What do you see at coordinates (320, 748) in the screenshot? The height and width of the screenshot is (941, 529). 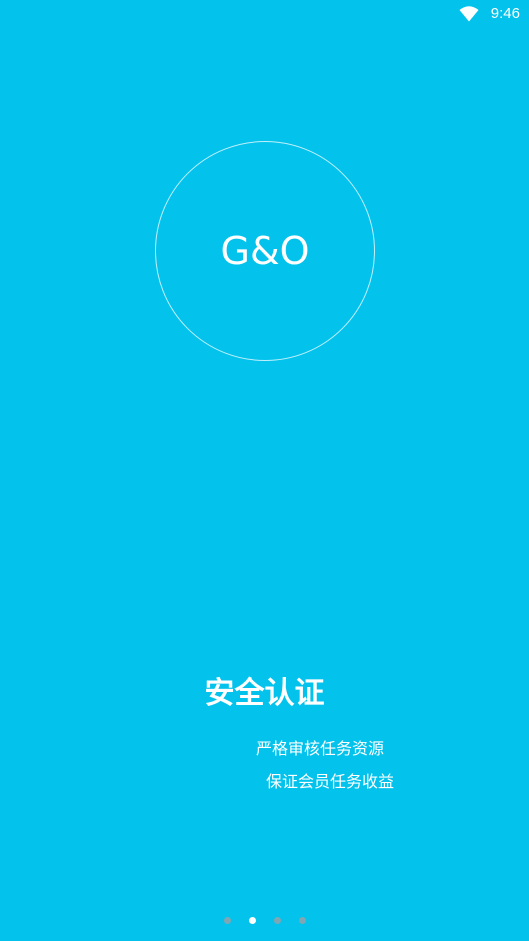 I see `onboarding-subtitle-line-1: 严格审核任务资源` at bounding box center [320, 748].